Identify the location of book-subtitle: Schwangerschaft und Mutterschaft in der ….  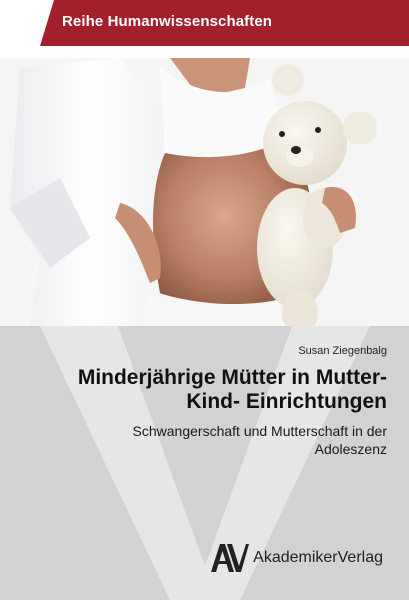
(259, 440).